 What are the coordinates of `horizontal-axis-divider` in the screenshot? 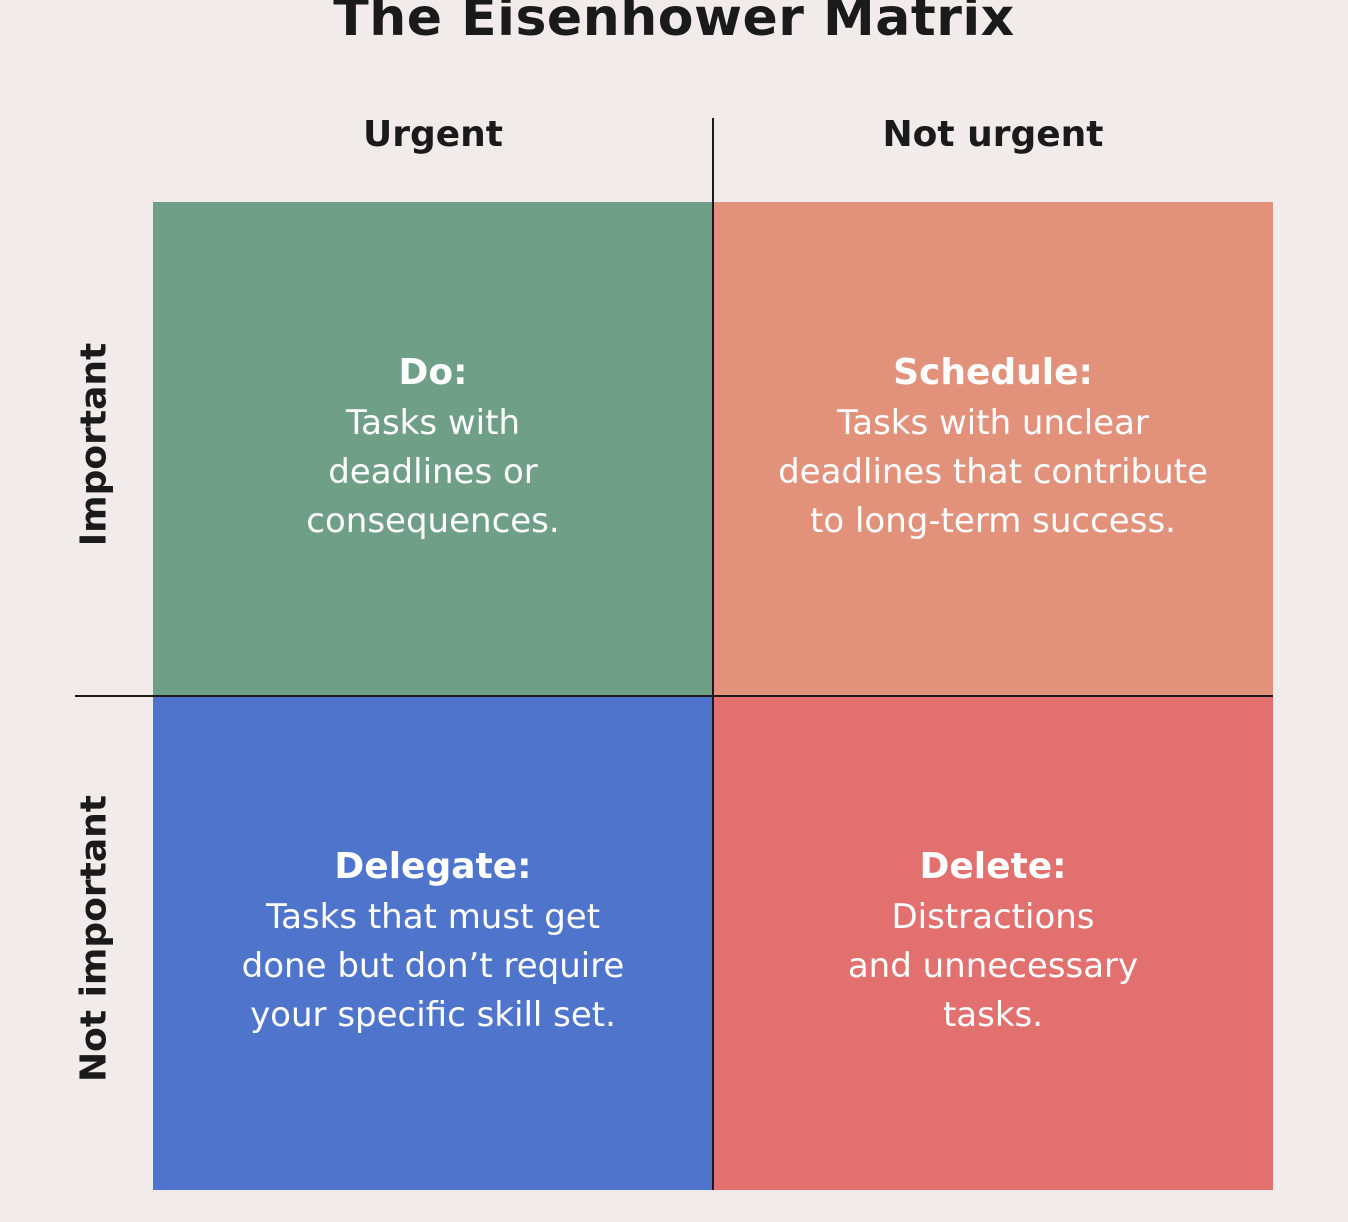 It's located at (674, 696).